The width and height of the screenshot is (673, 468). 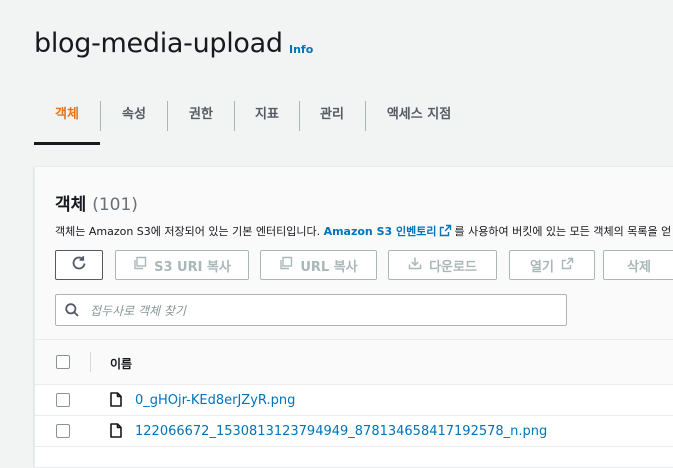 I want to click on search-box, so click(x=311, y=310).